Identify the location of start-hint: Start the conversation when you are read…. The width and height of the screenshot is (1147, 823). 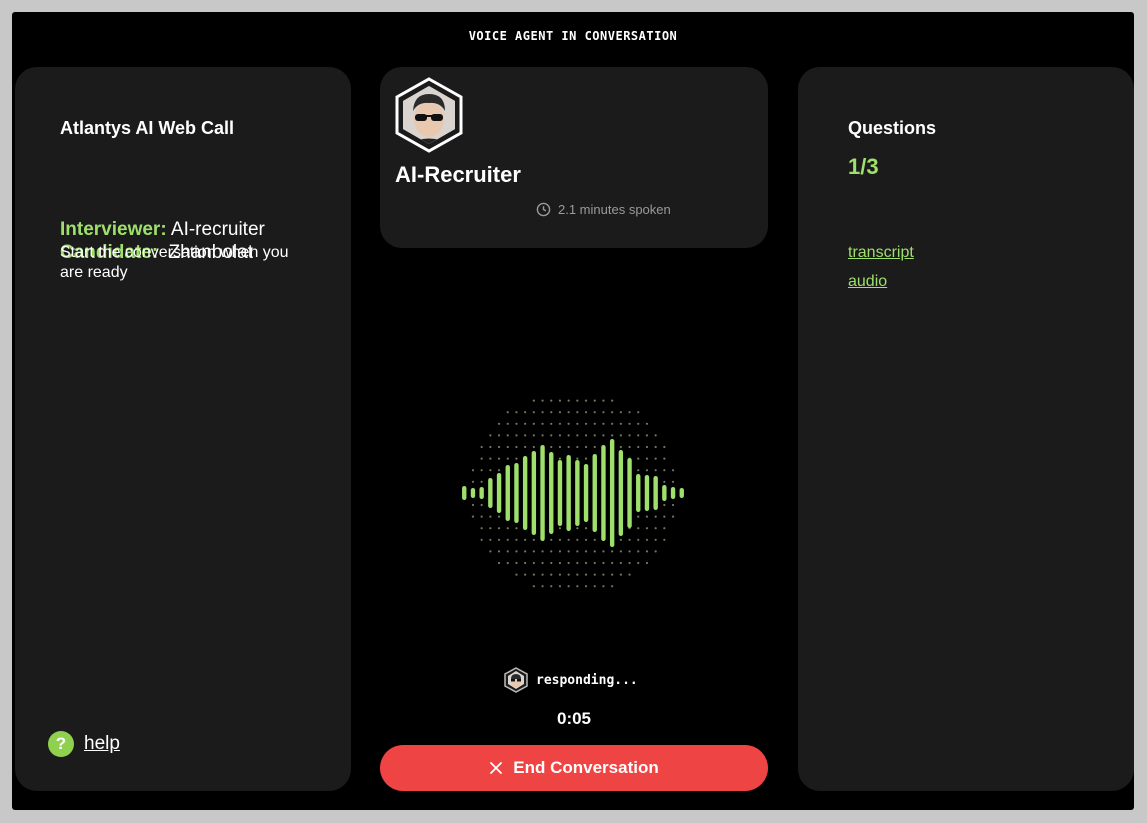
(174, 262).